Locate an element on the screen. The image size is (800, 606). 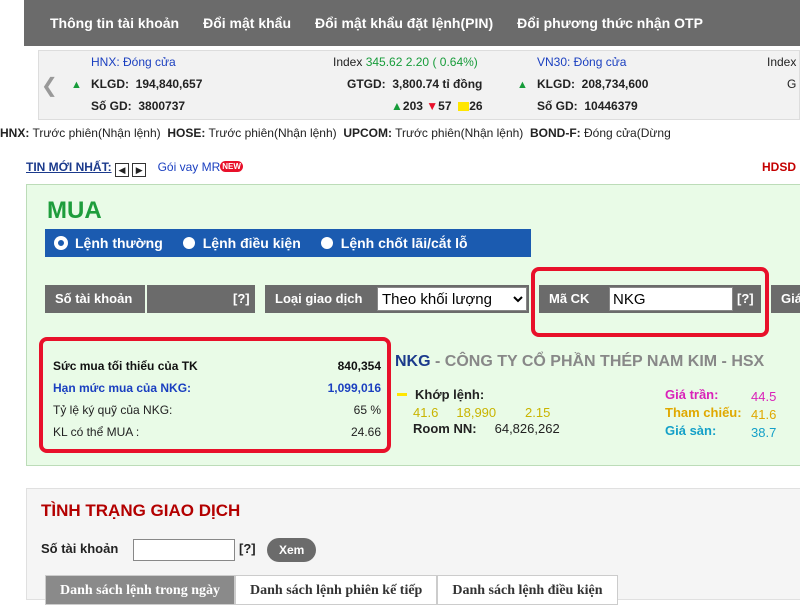
trade-type-select: Theo khối lượng is located at coordinates (452, 299).